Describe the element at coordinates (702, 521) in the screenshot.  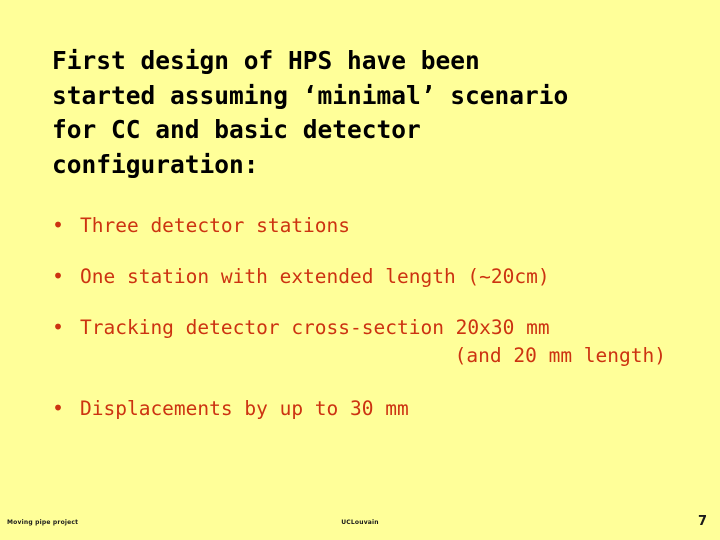
I see `page-number: 7` at that location.